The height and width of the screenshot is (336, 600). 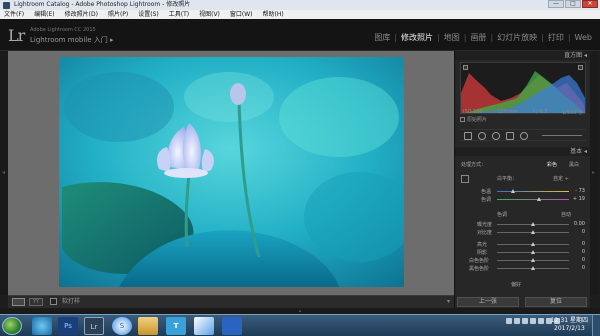 What do you see at coordinates (561, 178) in the screenshot?
I see `wb-dropdown: 自定 ÷` at bounding box center [561, 178].